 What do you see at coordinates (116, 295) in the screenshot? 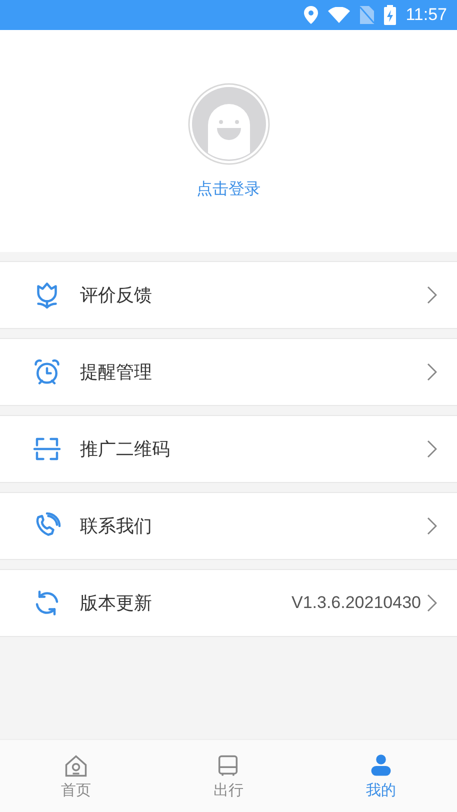
I see `menu-label: 评价反馈` at bounding box center [116, 295].